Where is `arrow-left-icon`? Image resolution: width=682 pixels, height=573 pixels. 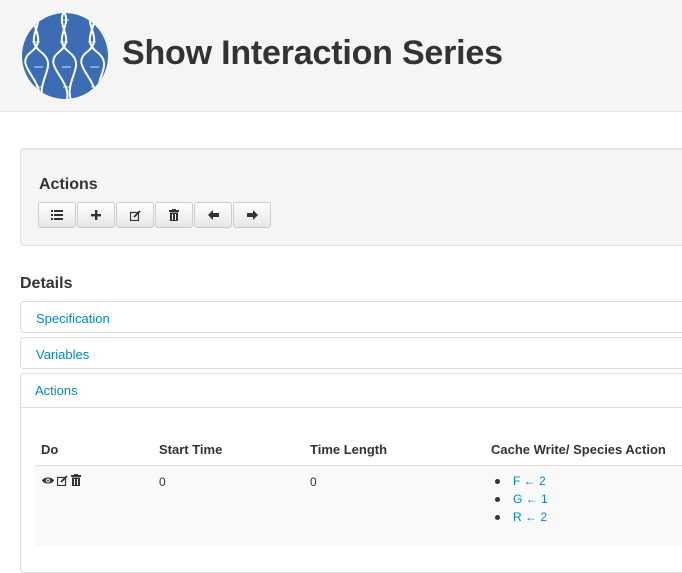
arrow-left-icon is located at coordinates (213, 215).